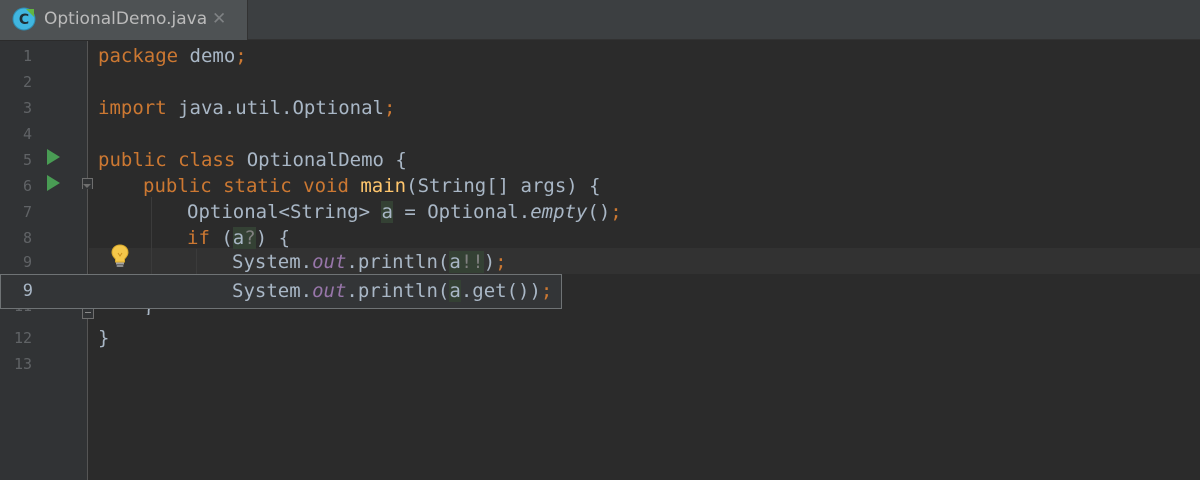 The height and width of the screenshot is (480, 1200). What do you see at coordinates (104, 338) in the screenshot?
I see `code-line-12: }` at bounding box center [104, 338].